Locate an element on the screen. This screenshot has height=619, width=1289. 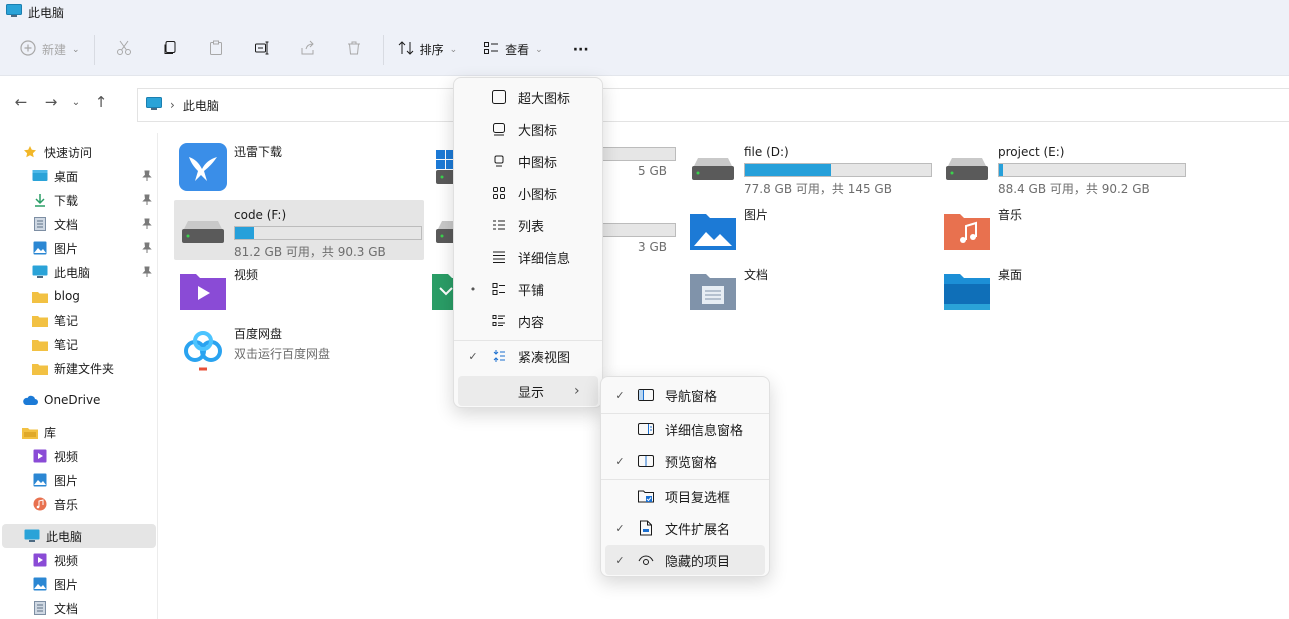
new-button: 新建 ⌄ is located at coordinates (50, 50).